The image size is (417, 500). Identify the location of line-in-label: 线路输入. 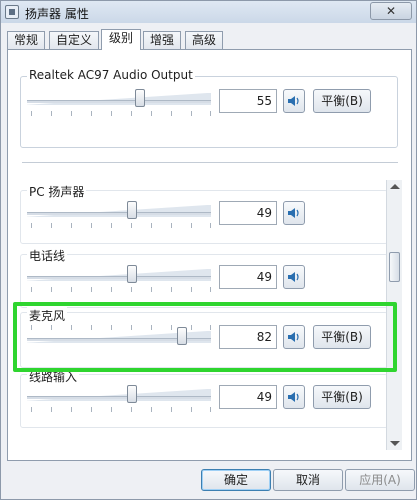
(53, 376).